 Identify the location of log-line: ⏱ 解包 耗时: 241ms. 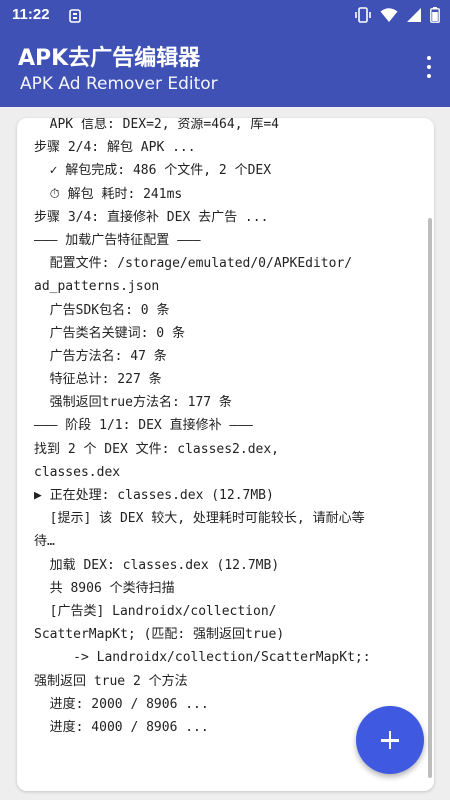
(108, 194).